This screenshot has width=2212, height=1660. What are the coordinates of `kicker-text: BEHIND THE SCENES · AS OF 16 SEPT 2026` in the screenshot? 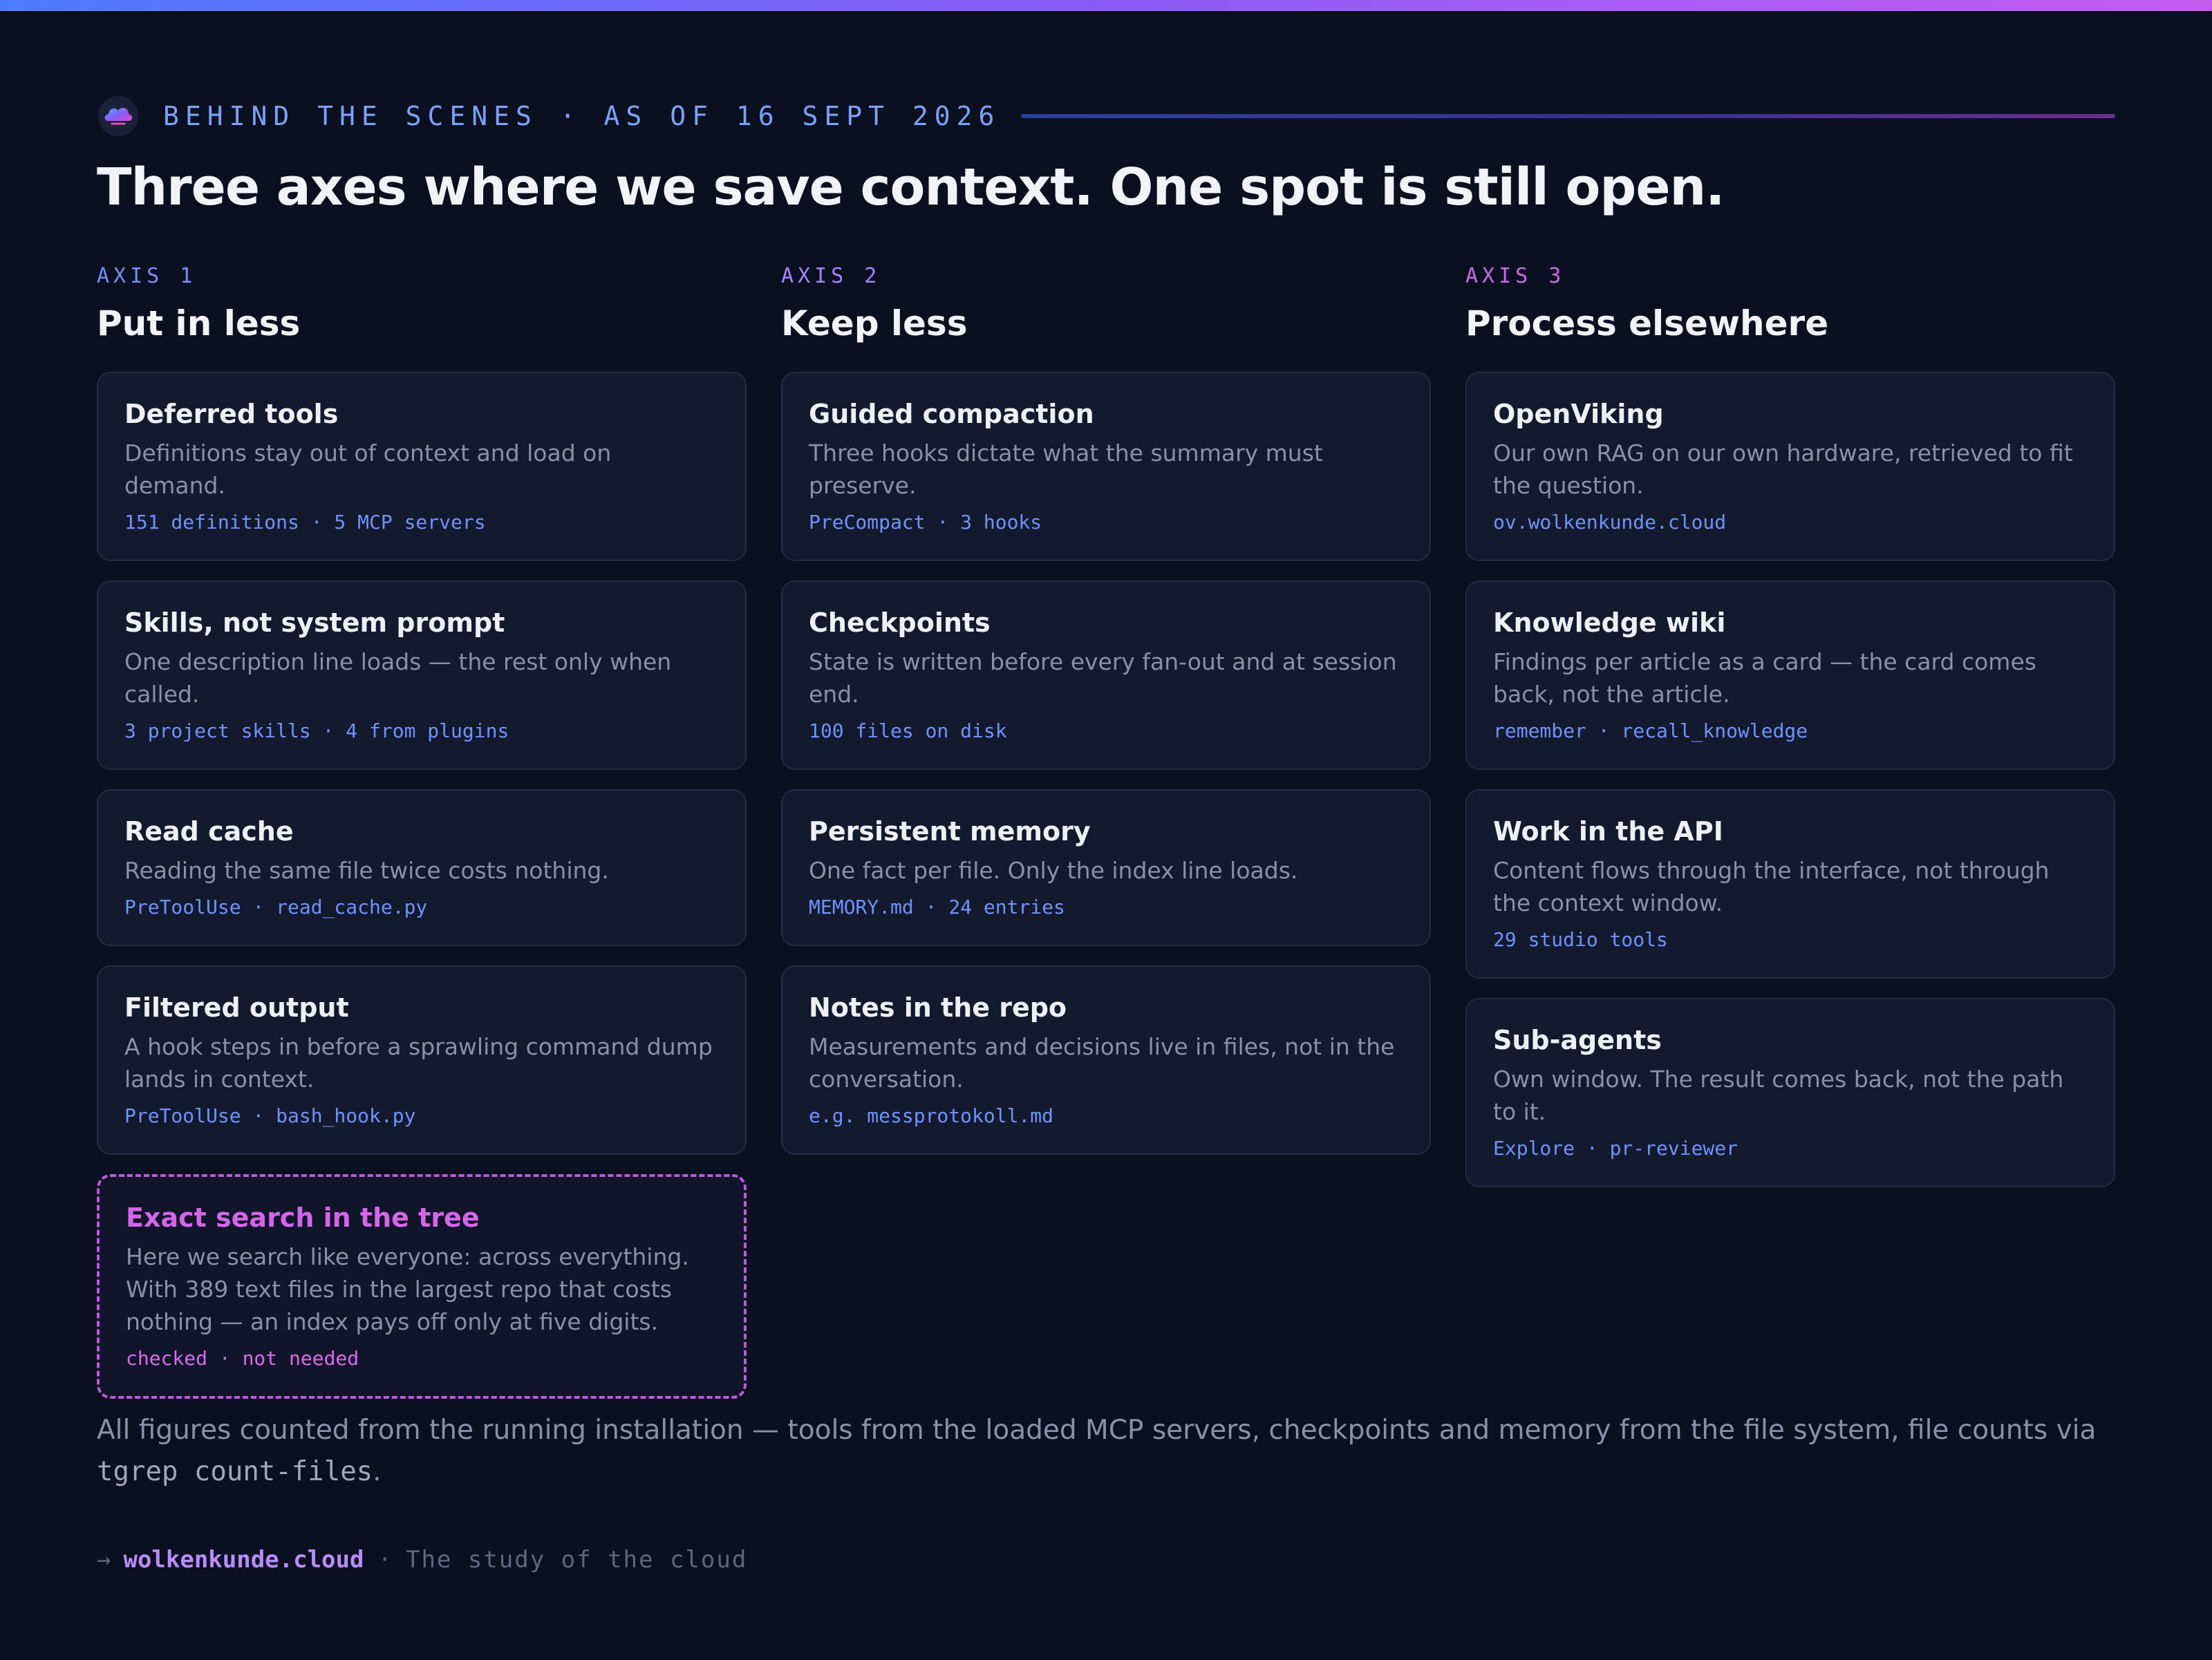 It's located at (582, 116).